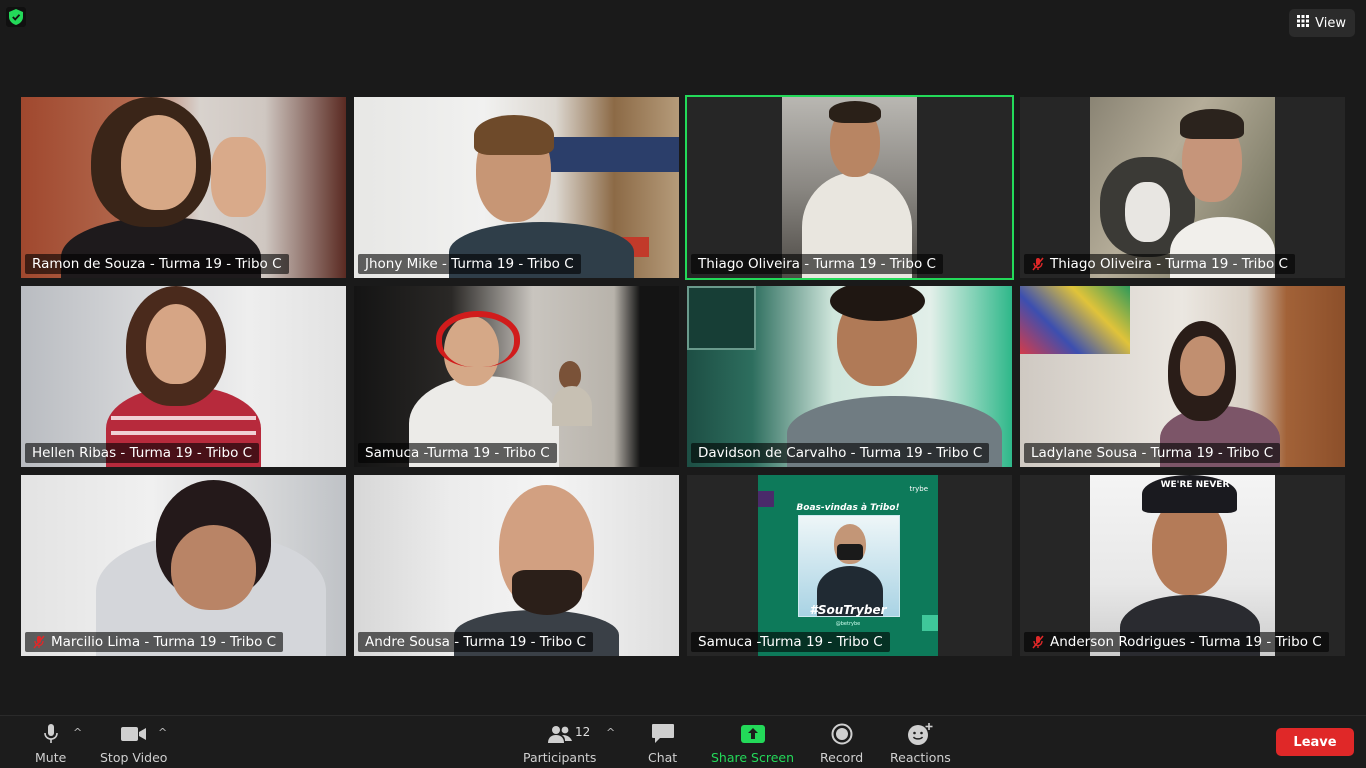 Image resolution: width=1366 pixels, height=768 pixels. I want to click on poster-brand: trybe, so click(918, 489).